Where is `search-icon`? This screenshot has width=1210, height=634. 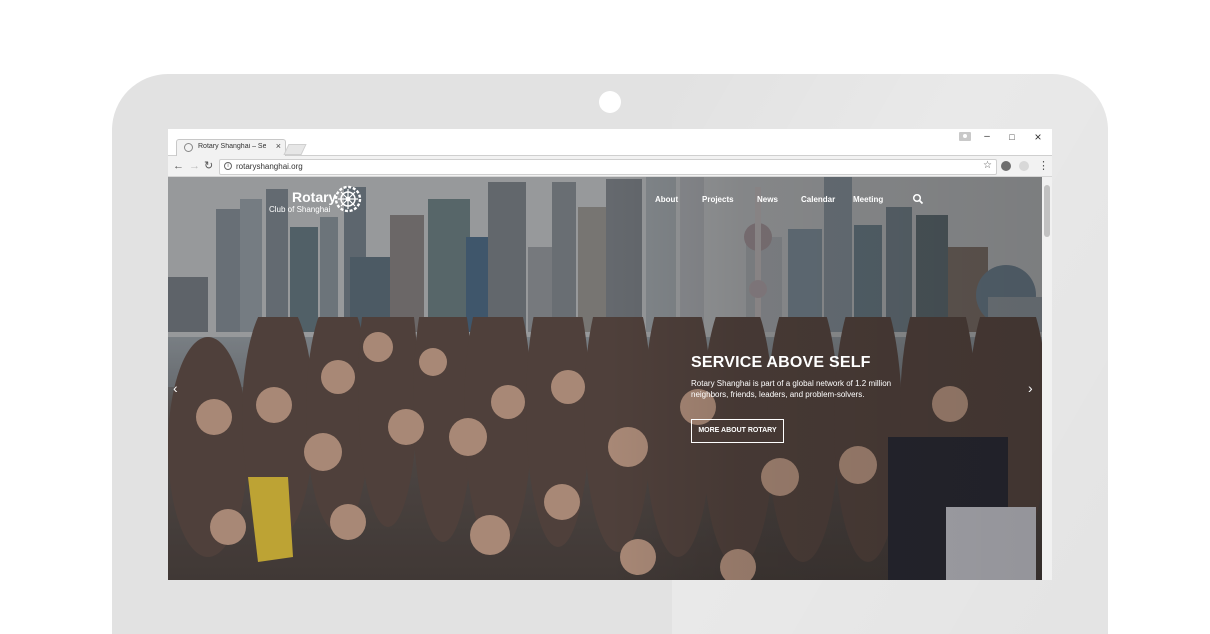 search-icon is located at coordinates (918, 199).